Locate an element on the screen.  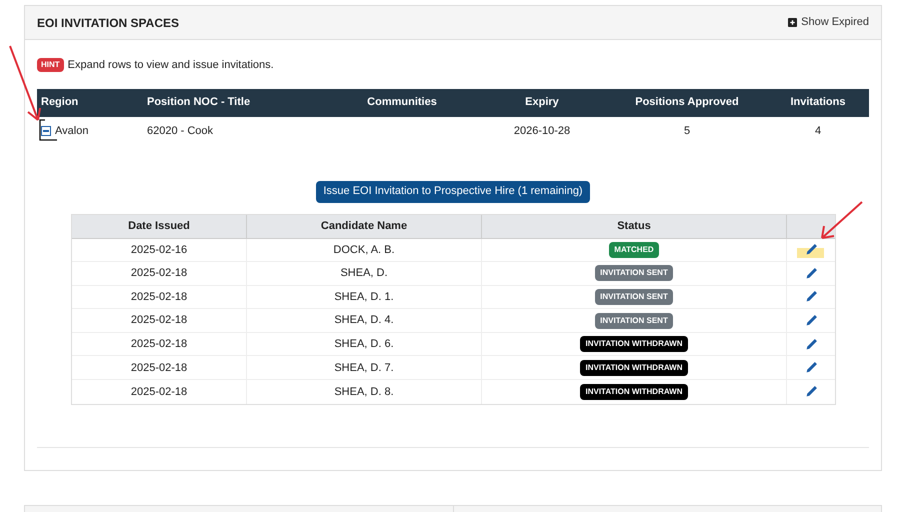
table-cell-text: SHEA, D. 8. is located at coordinates (364, 392).